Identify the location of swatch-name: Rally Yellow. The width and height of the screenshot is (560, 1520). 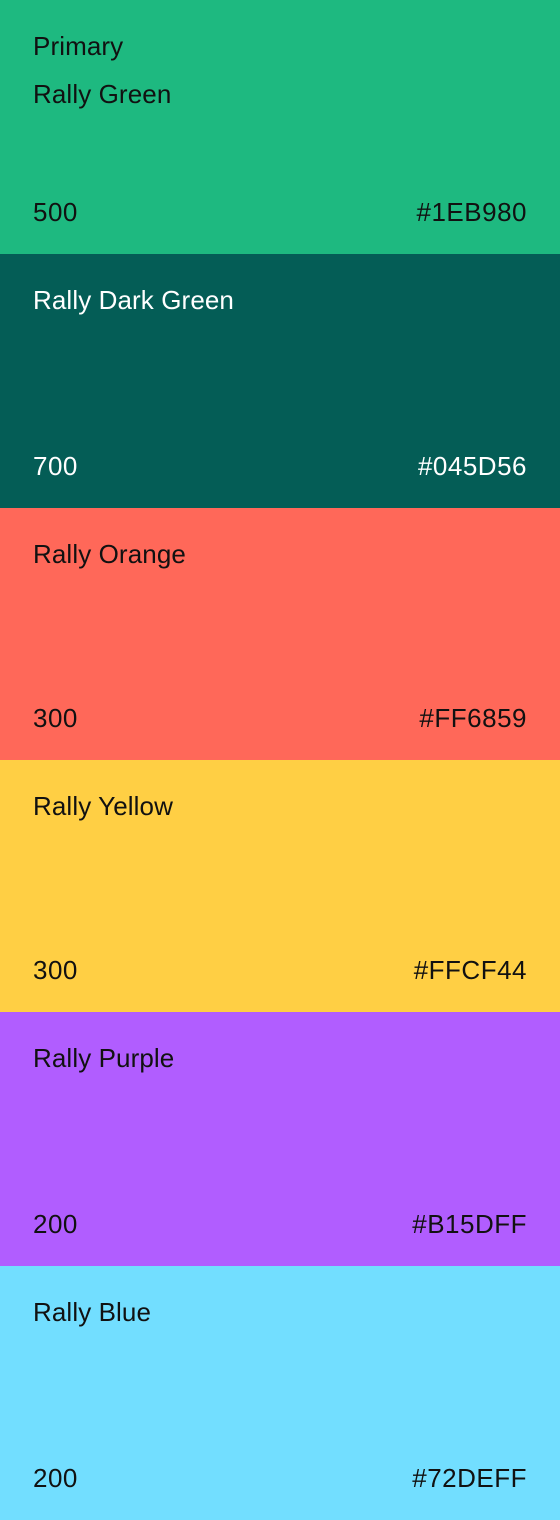
(103, 806).